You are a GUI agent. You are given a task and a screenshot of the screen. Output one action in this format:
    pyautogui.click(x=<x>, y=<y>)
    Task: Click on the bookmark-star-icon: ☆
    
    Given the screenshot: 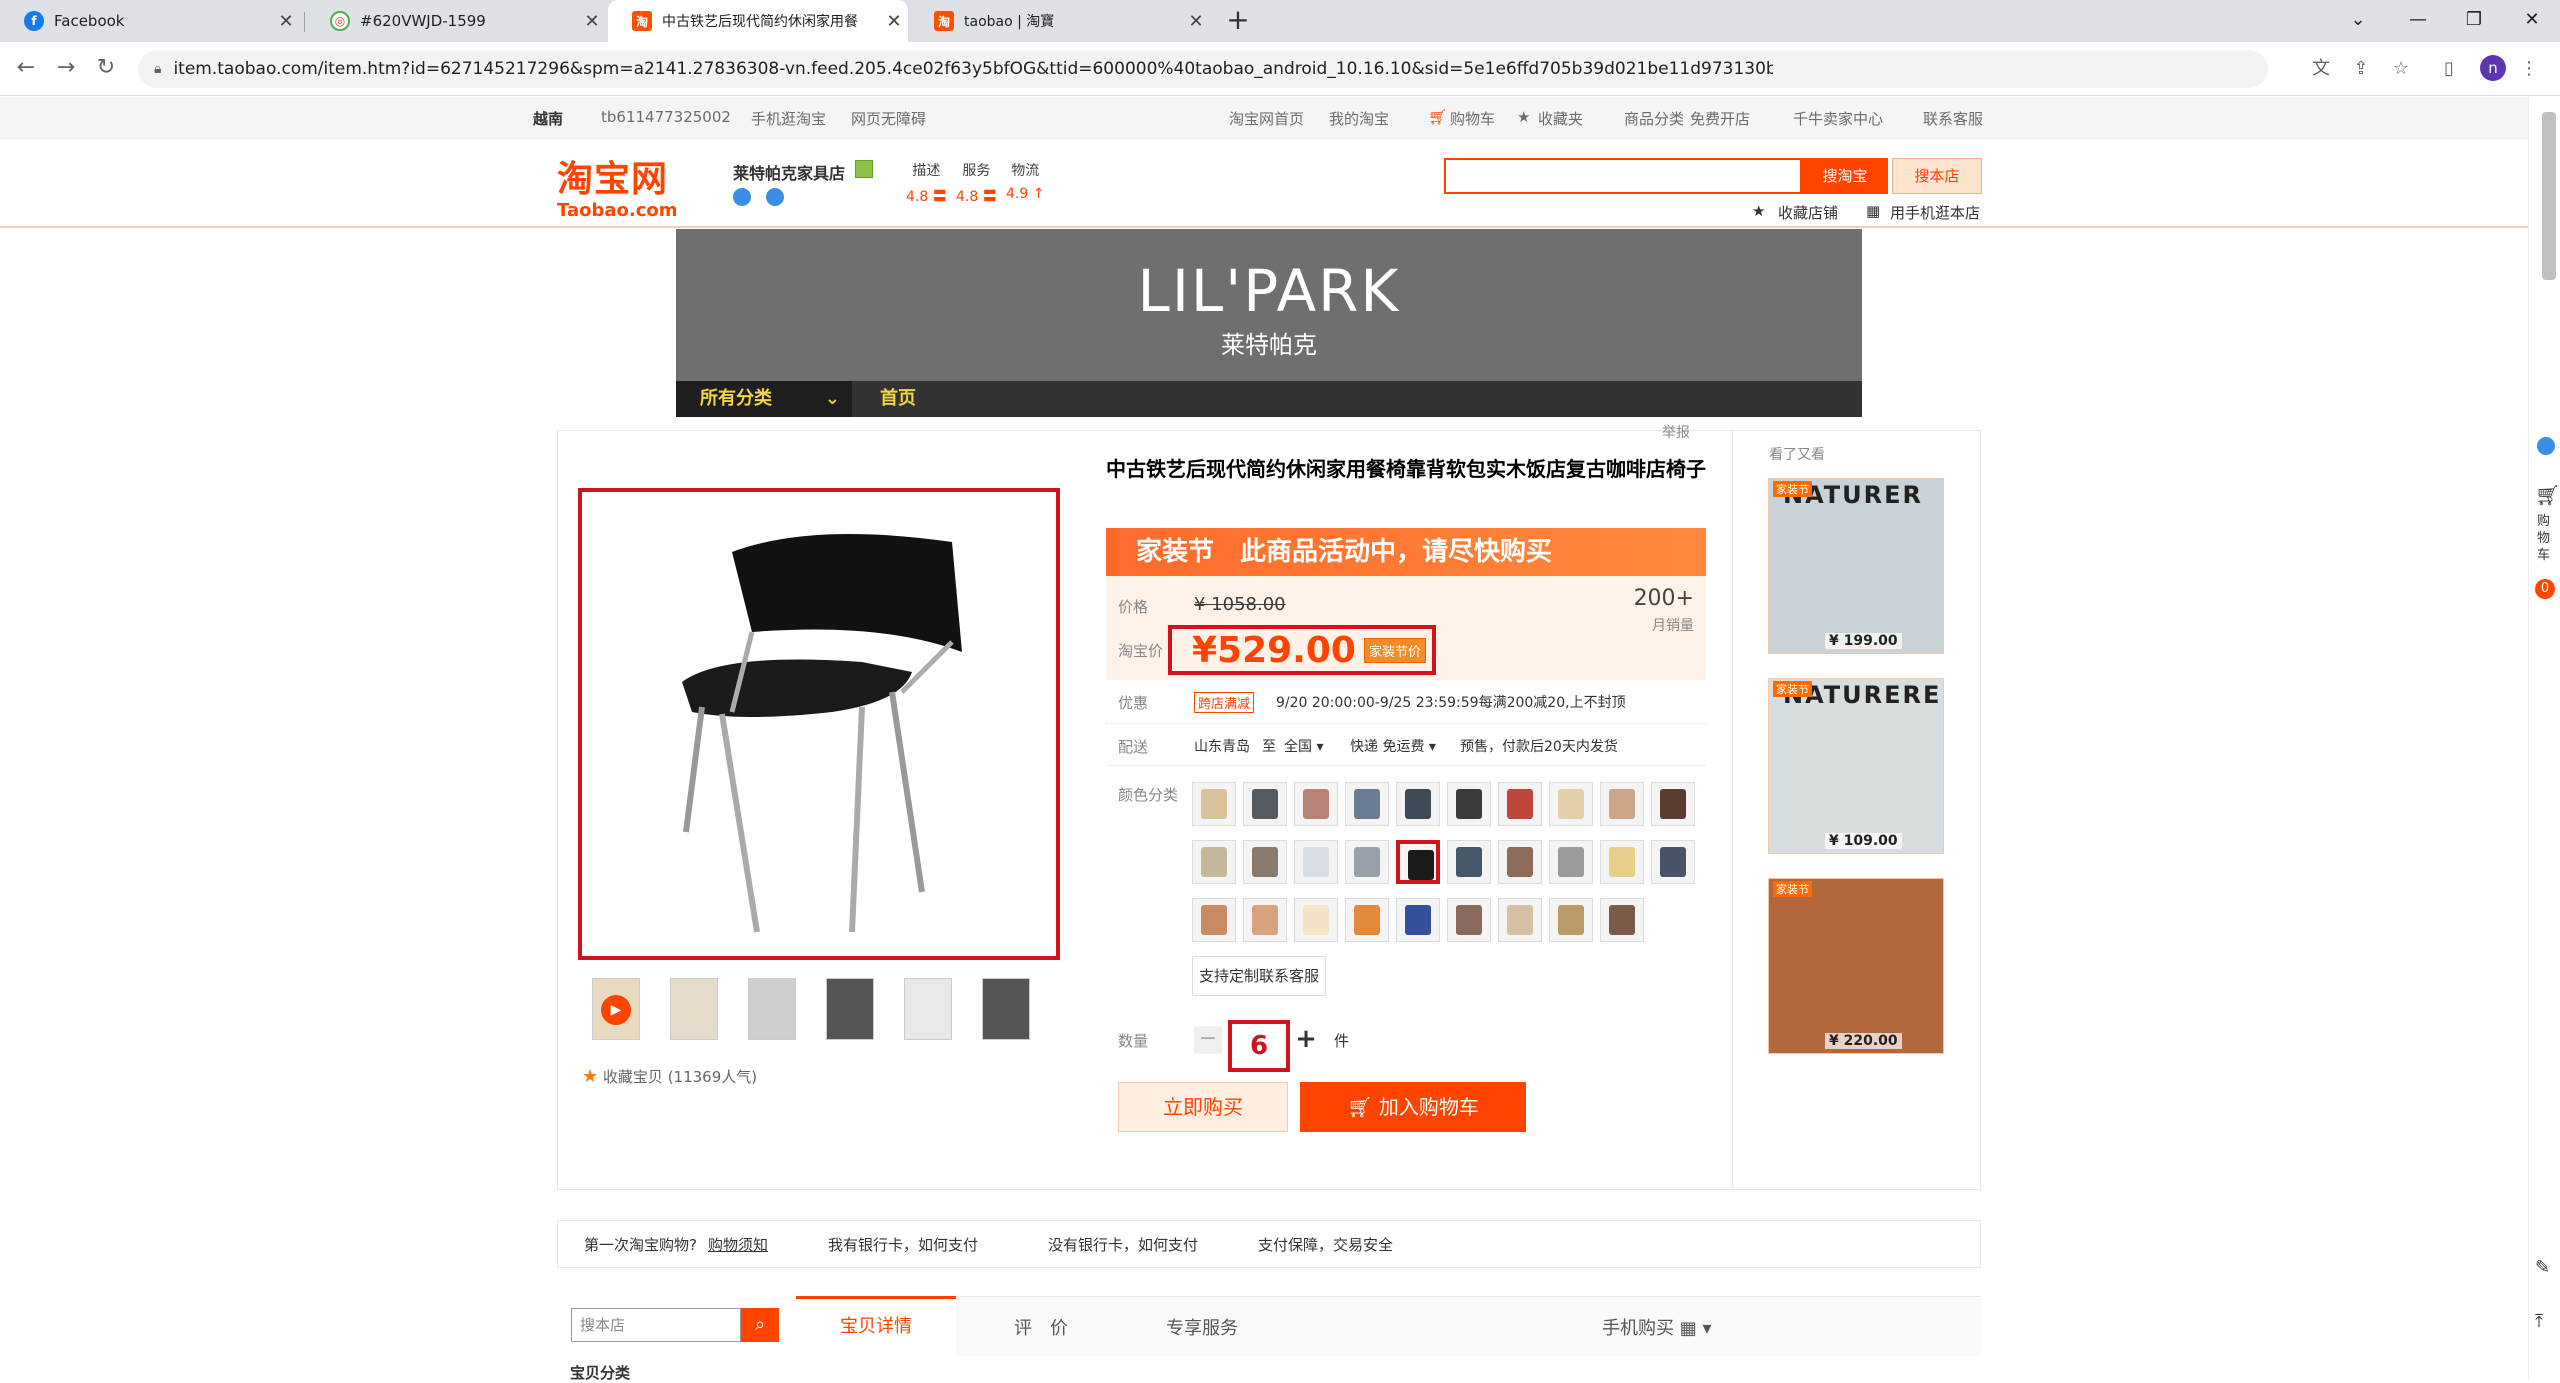 What is the action you would take?
    pyautogui.click(x=2401, y=69)
    